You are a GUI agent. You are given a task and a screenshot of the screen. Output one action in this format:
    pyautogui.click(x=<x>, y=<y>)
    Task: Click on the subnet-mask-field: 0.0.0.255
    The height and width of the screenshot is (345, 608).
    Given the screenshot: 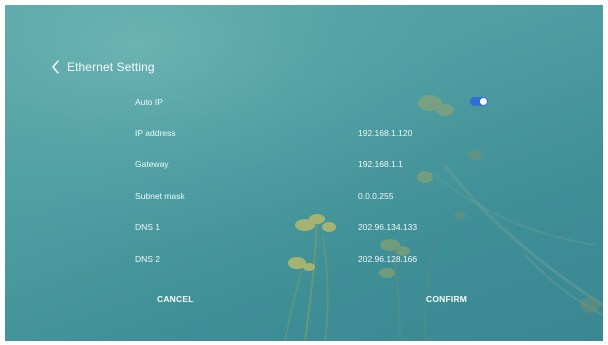 What is the action you would take?
    pyautogui.click(x=375, y=196)
    